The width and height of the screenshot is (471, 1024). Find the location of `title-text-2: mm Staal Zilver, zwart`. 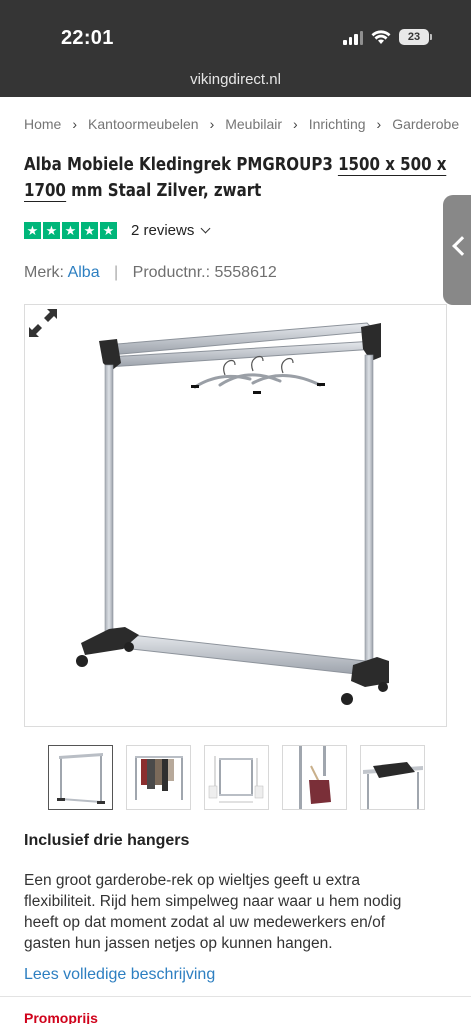

title-text-2: mm Staal Zilver, zwart is located at coordinates (163, 191).